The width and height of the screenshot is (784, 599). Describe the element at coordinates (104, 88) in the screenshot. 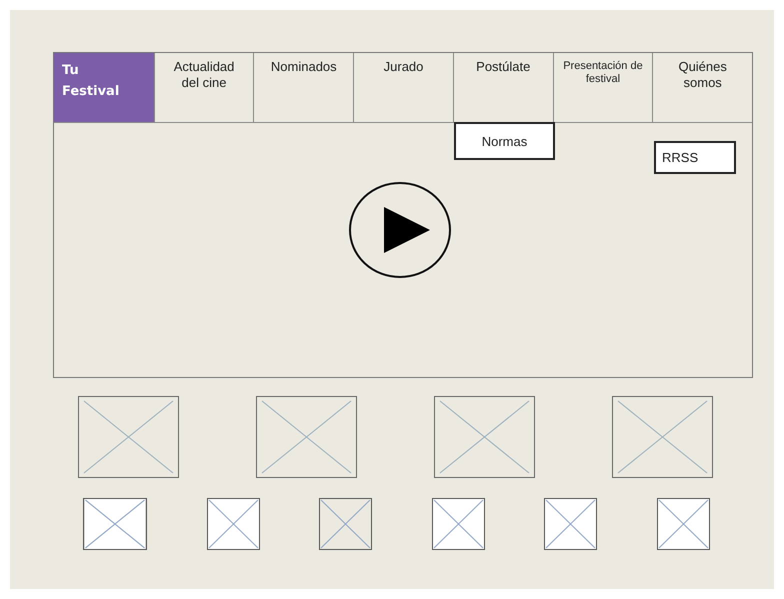

I see `nav-tab: Tu Festival` at that location.